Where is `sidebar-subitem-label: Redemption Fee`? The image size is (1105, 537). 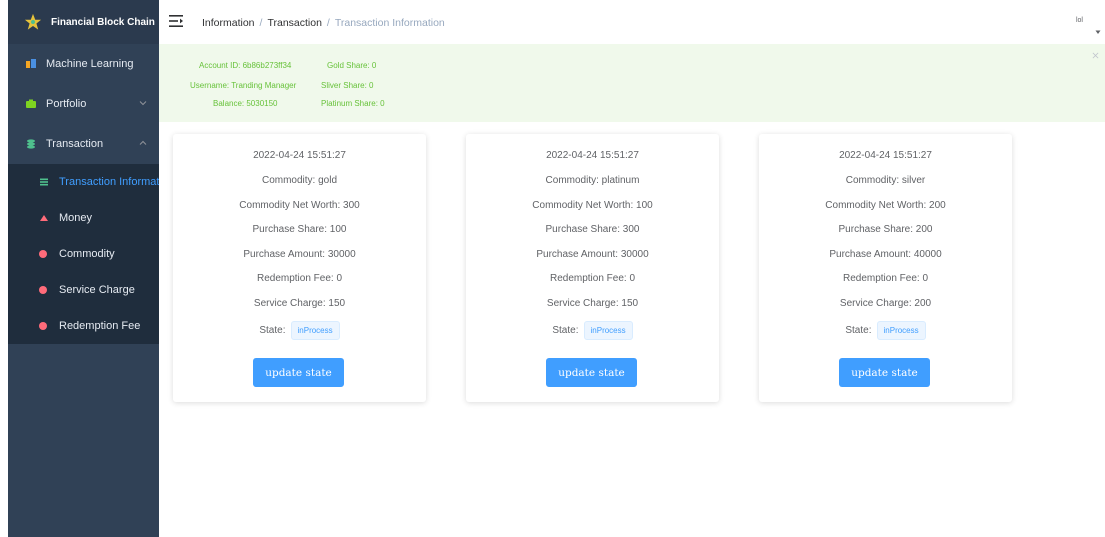 sidebar-subitem-label: Redemption Fee is located at coordinates (100, 326).